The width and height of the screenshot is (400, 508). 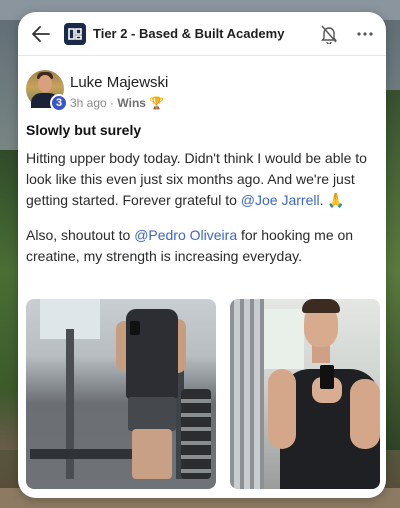 I want to click on level-badge: 3, so click(x=59, y=103).